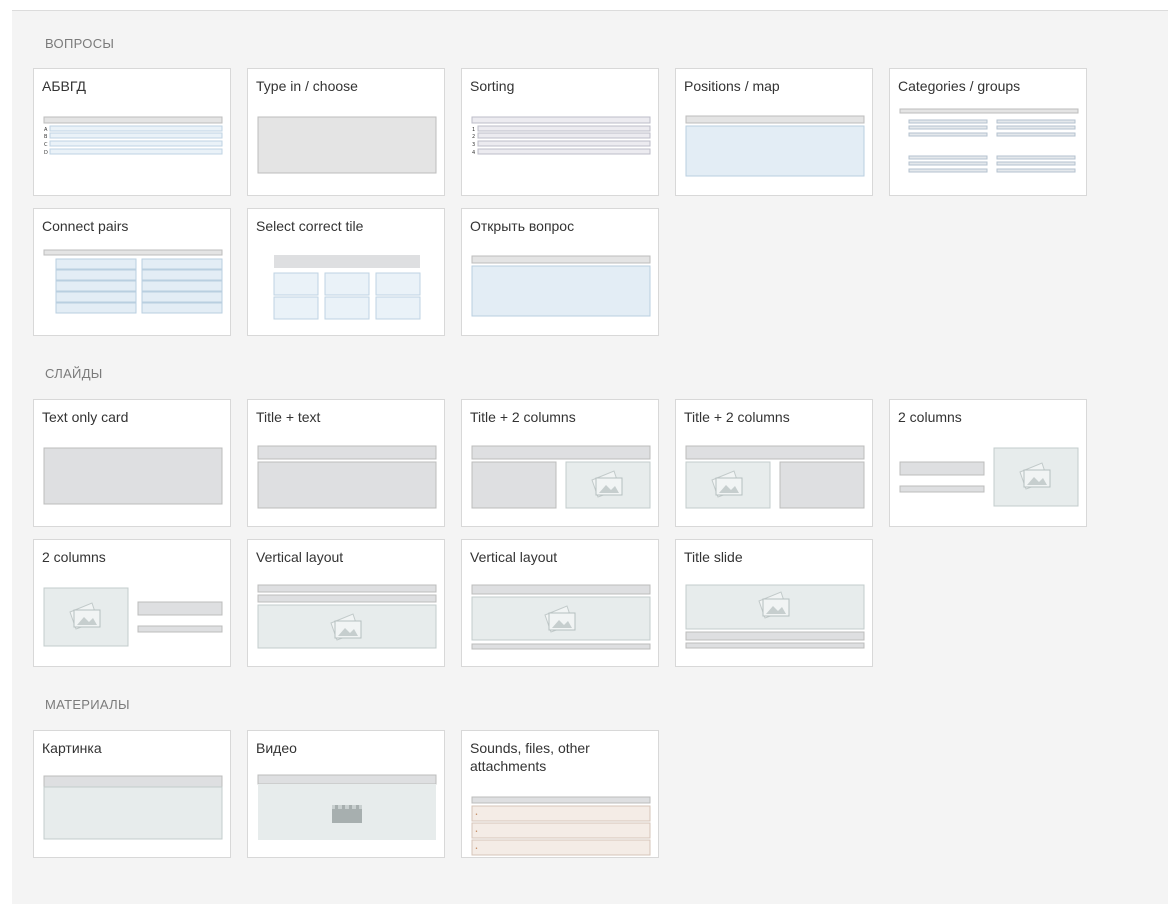 Image resolution: width=1168 pixels, height=904 pixels. I want to click on type-in-preview, so click(347, 145).